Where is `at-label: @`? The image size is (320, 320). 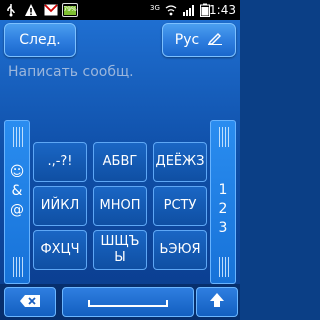 at-label: @ is located at coordinates (17, 210).